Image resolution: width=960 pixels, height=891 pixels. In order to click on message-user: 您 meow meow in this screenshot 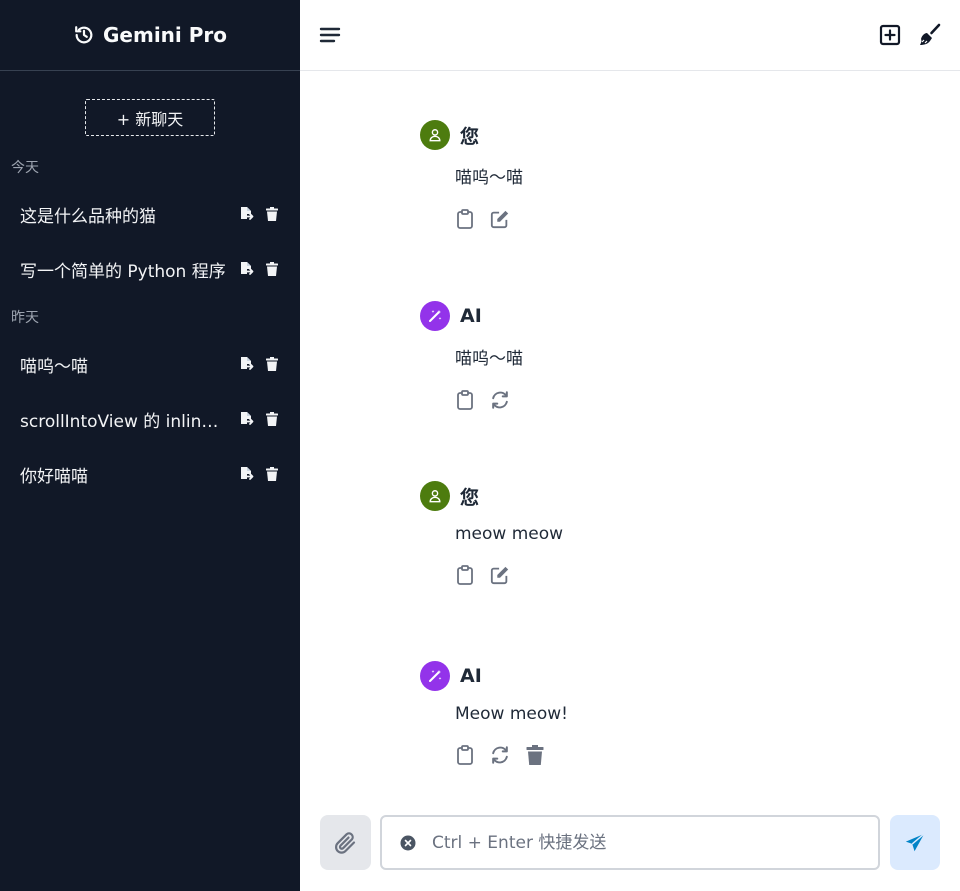, I will do `click(660, 533)`.